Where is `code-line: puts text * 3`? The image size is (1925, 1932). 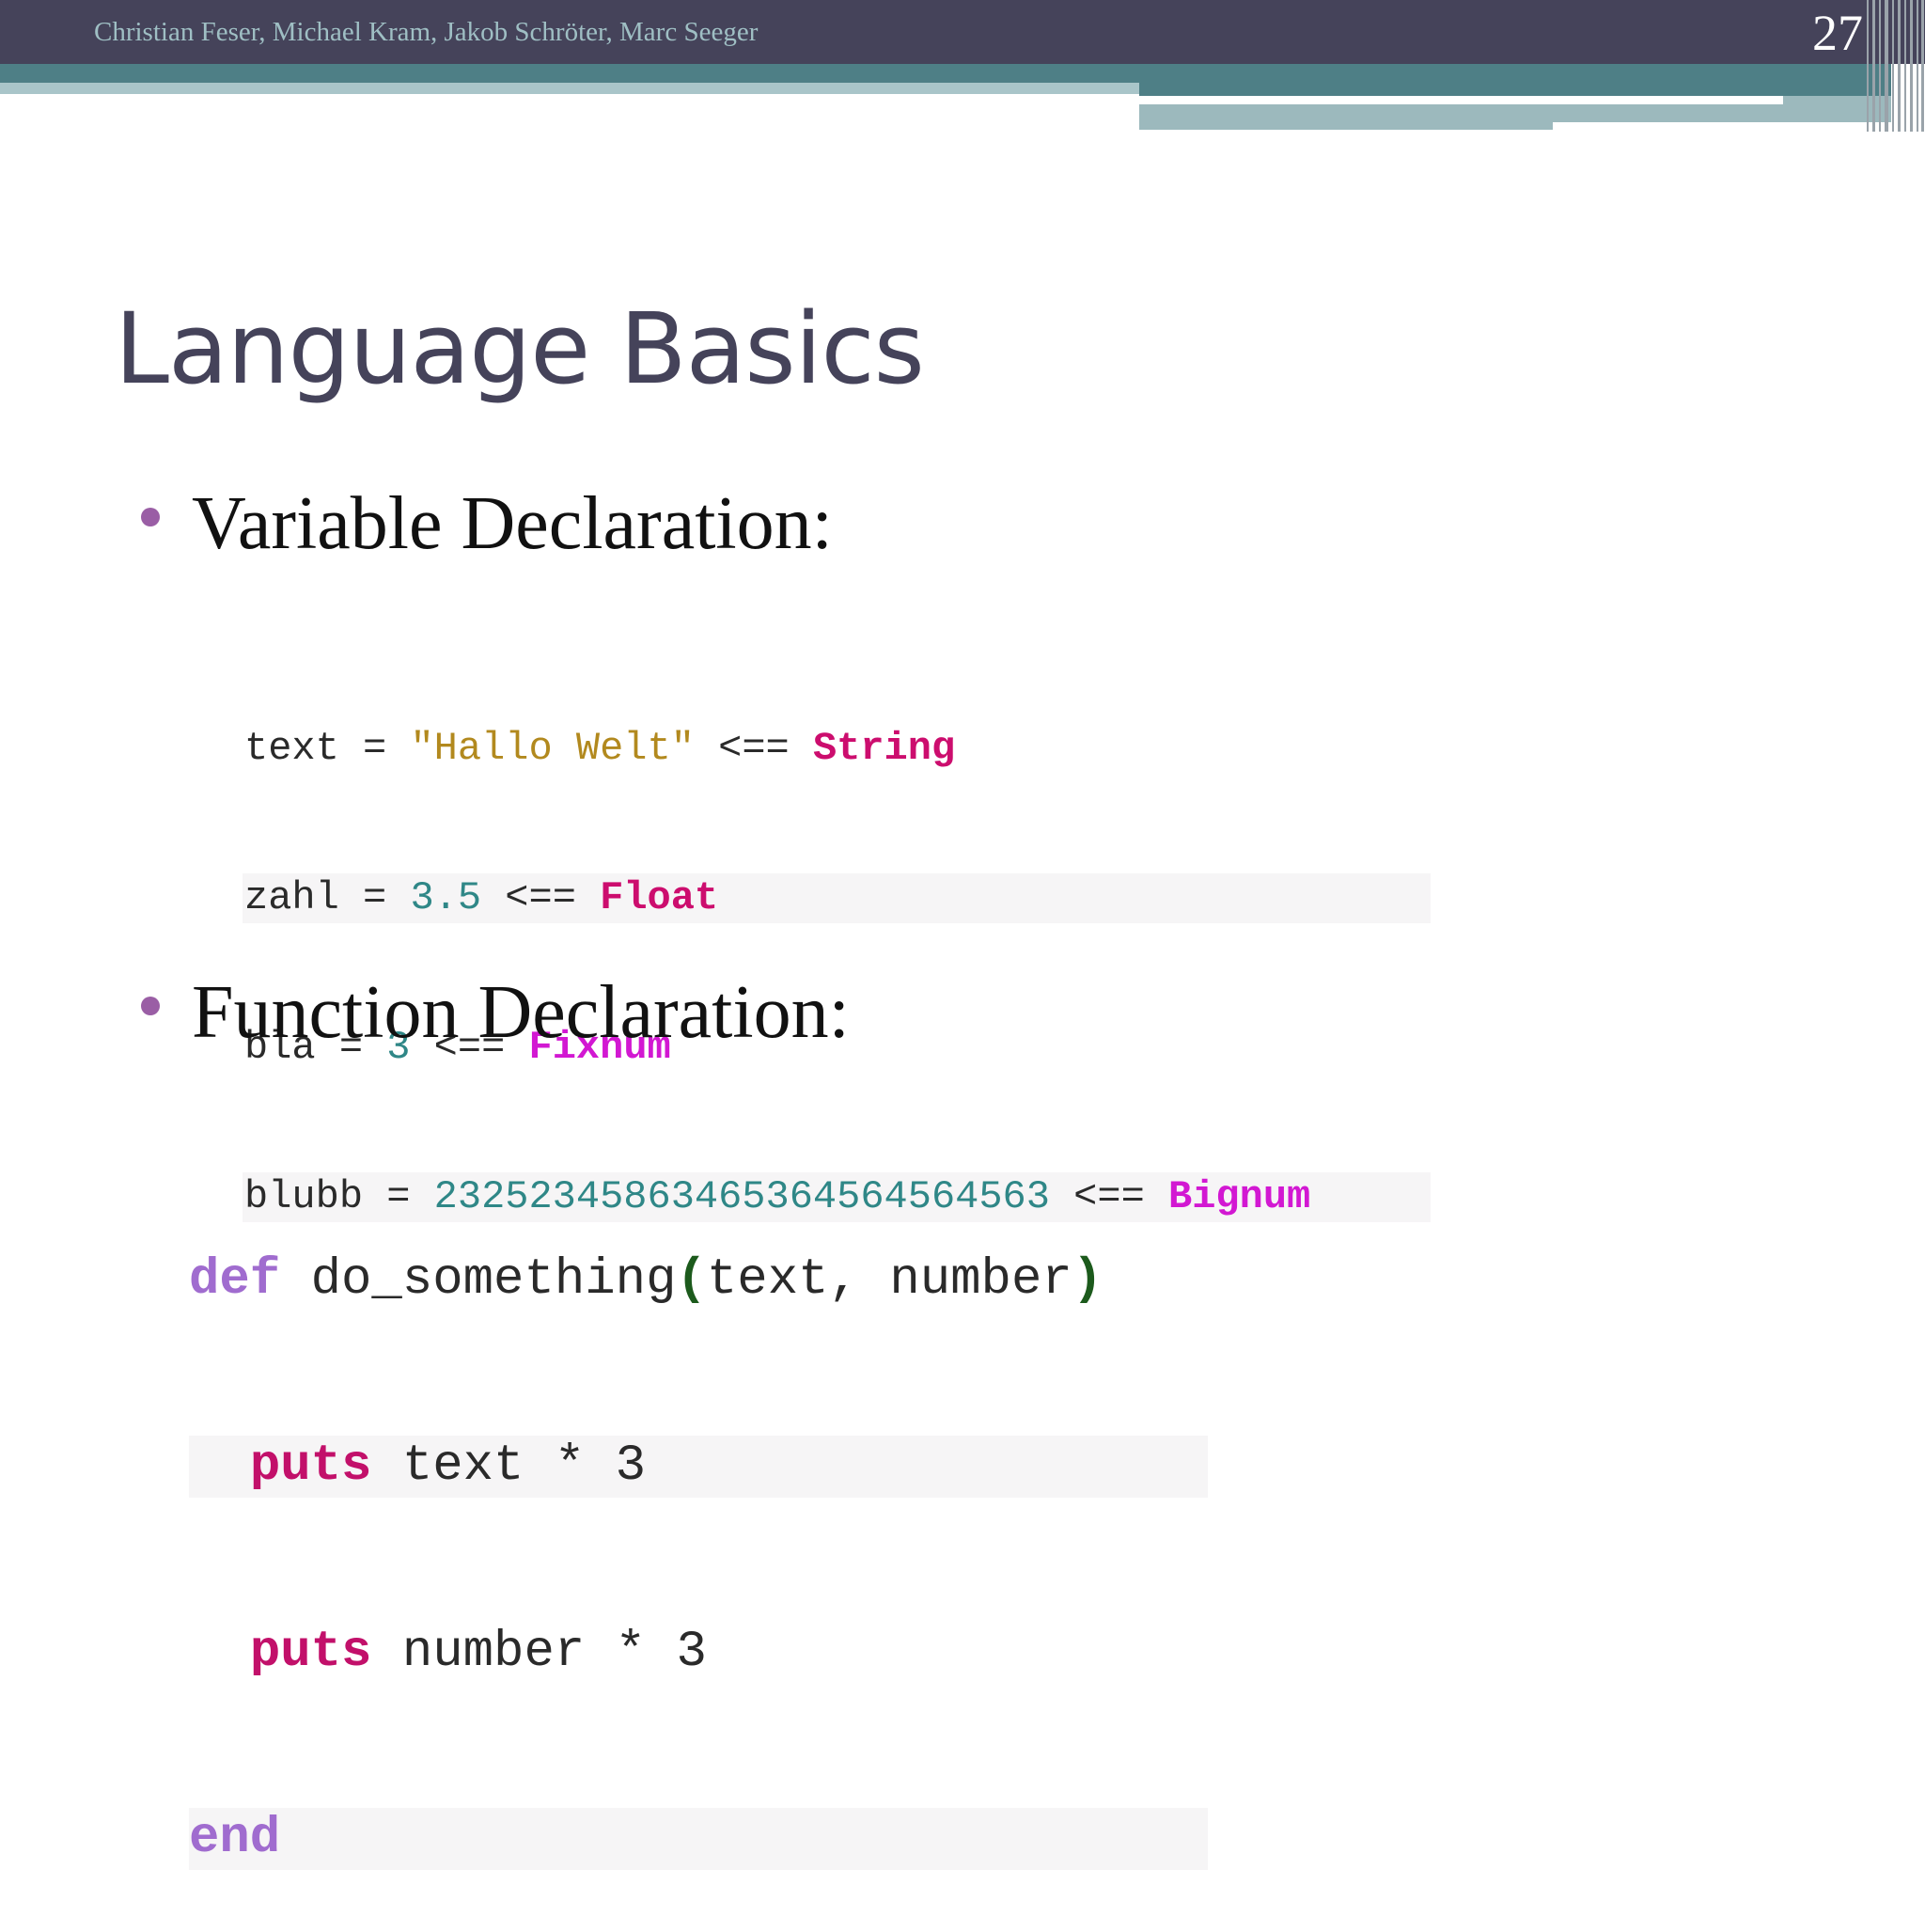
code-line: puts text * 3 is located at coordinates (698, 1467).